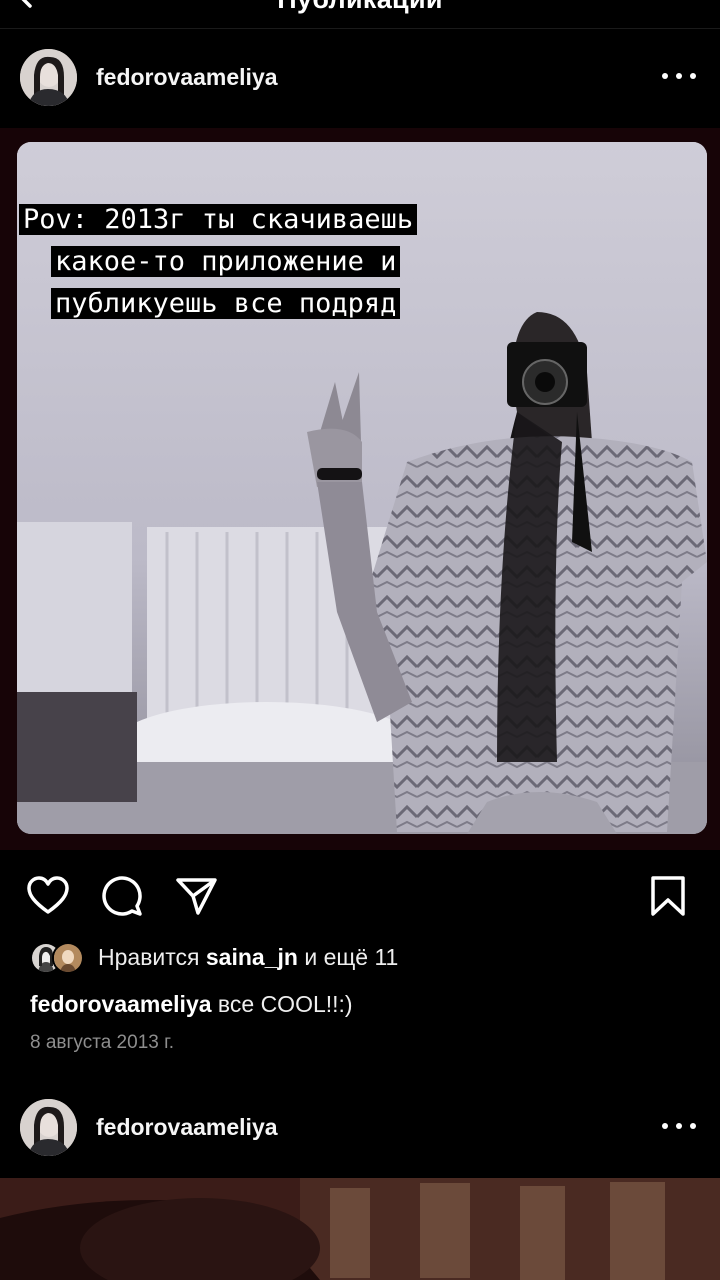 The height and width of the screenshot is (1280, 720). What do you see at coordinates (48, 896) in the screenshot?
I see `heart-icon` at bounding box center [48, 896].